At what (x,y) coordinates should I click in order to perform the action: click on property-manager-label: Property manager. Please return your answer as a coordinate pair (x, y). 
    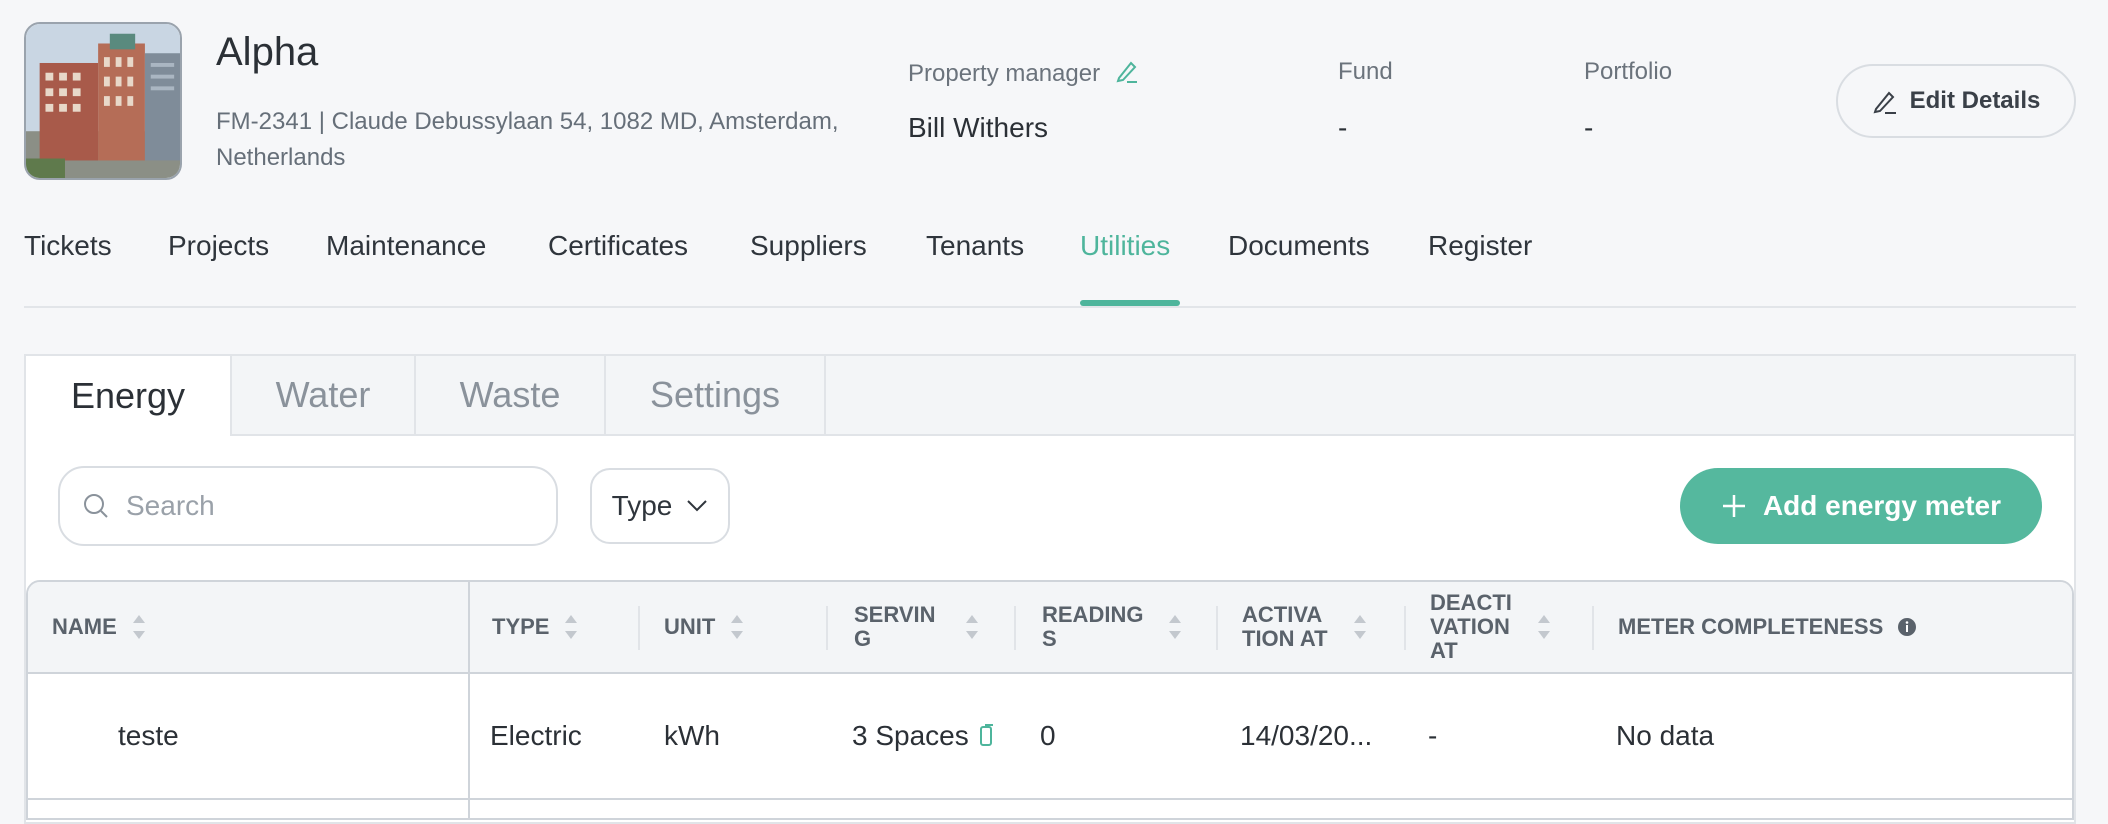
    Looking at the image, I should click on (1023, 74).